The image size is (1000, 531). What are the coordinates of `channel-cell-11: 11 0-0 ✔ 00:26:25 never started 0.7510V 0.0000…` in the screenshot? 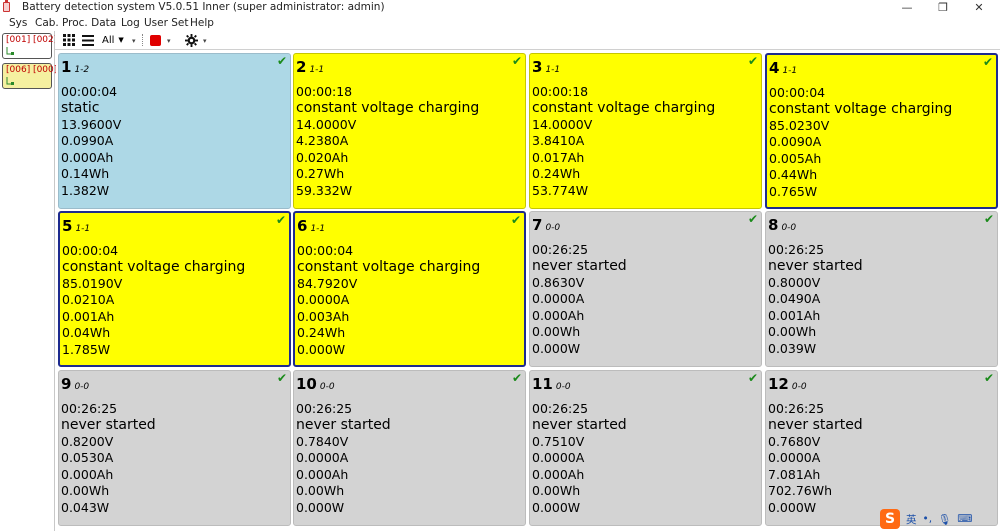 It's located at (645, 448).